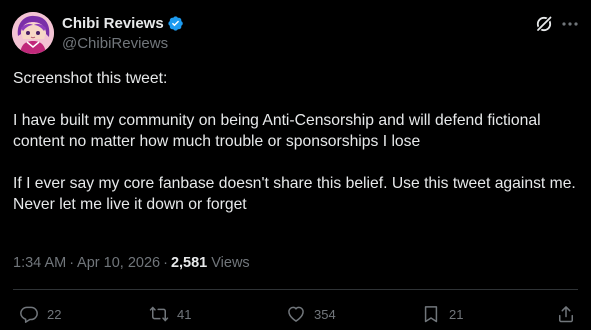 The image size is (591, 330). I want to click on grok-icon, so click(544, 24).